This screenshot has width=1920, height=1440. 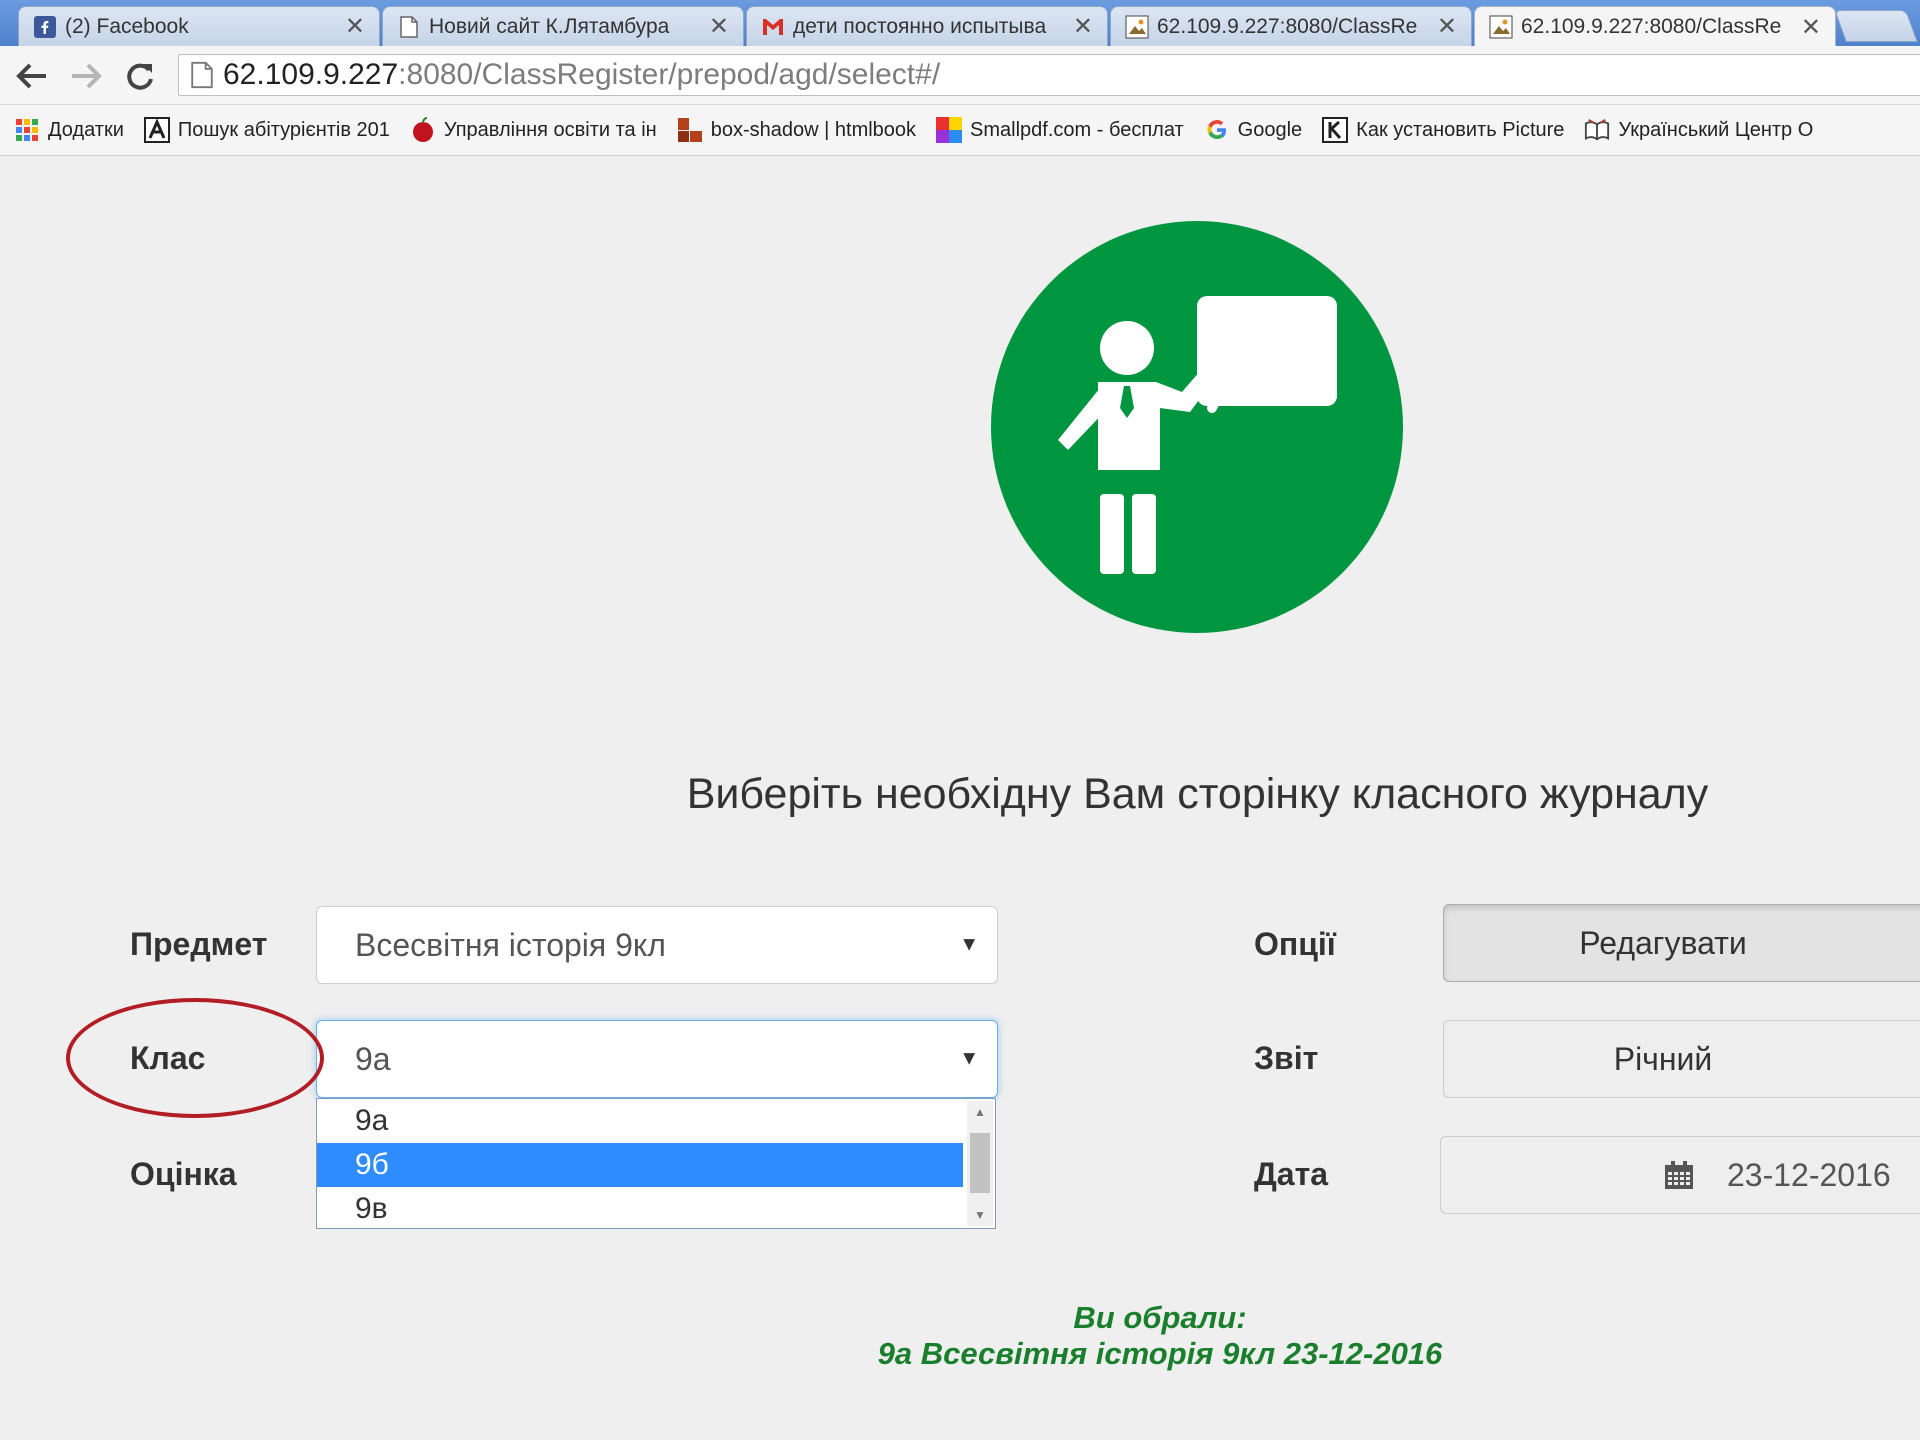 I want to click on reload-button, so click(x=140, y=76).